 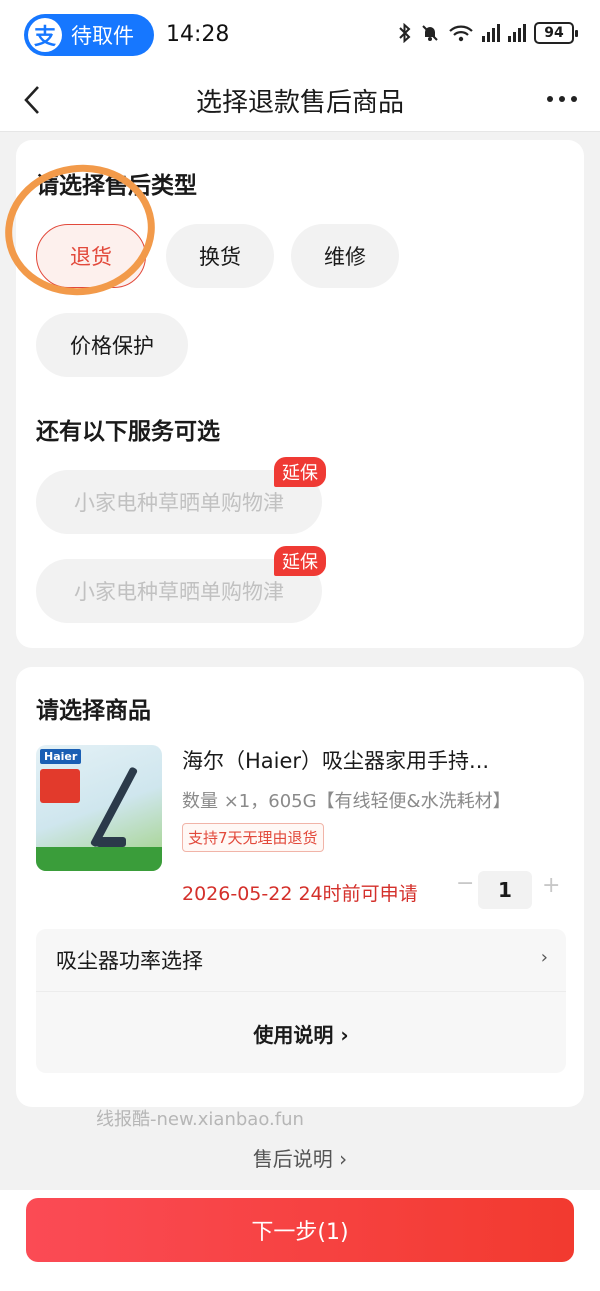 What do you see at coordinates (200, 1119) in the screenshot?
I see `watermark: 线报酷-new.xianbao.fun` at bounding box center [200, 1119].